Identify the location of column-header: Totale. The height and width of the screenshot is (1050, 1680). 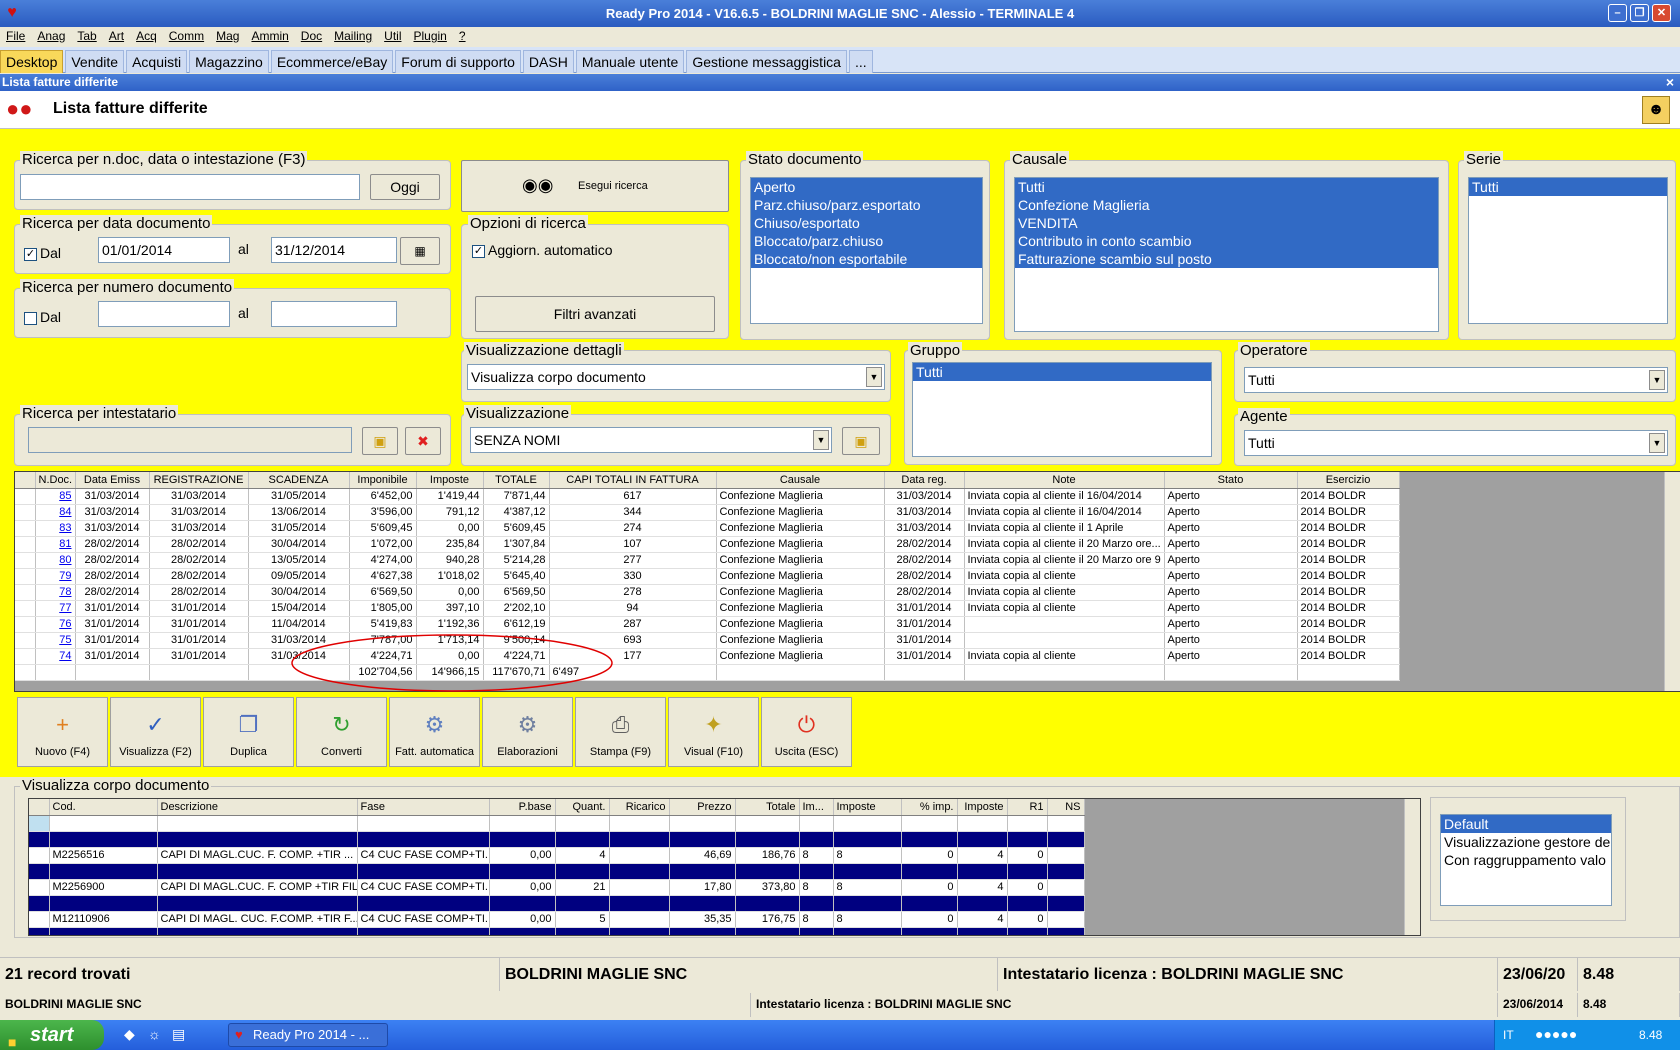
(767, 807).